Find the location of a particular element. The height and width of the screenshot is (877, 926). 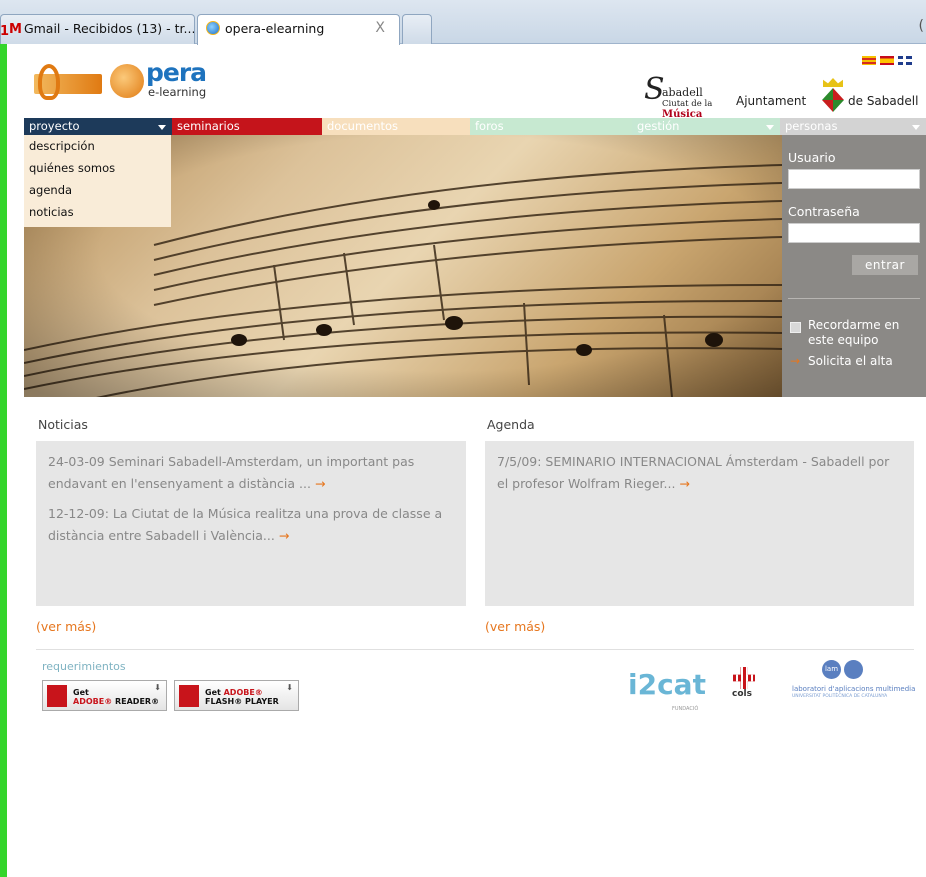

i2cat-subtext: FUNDACIÓ is located at coordinates (685, 709).